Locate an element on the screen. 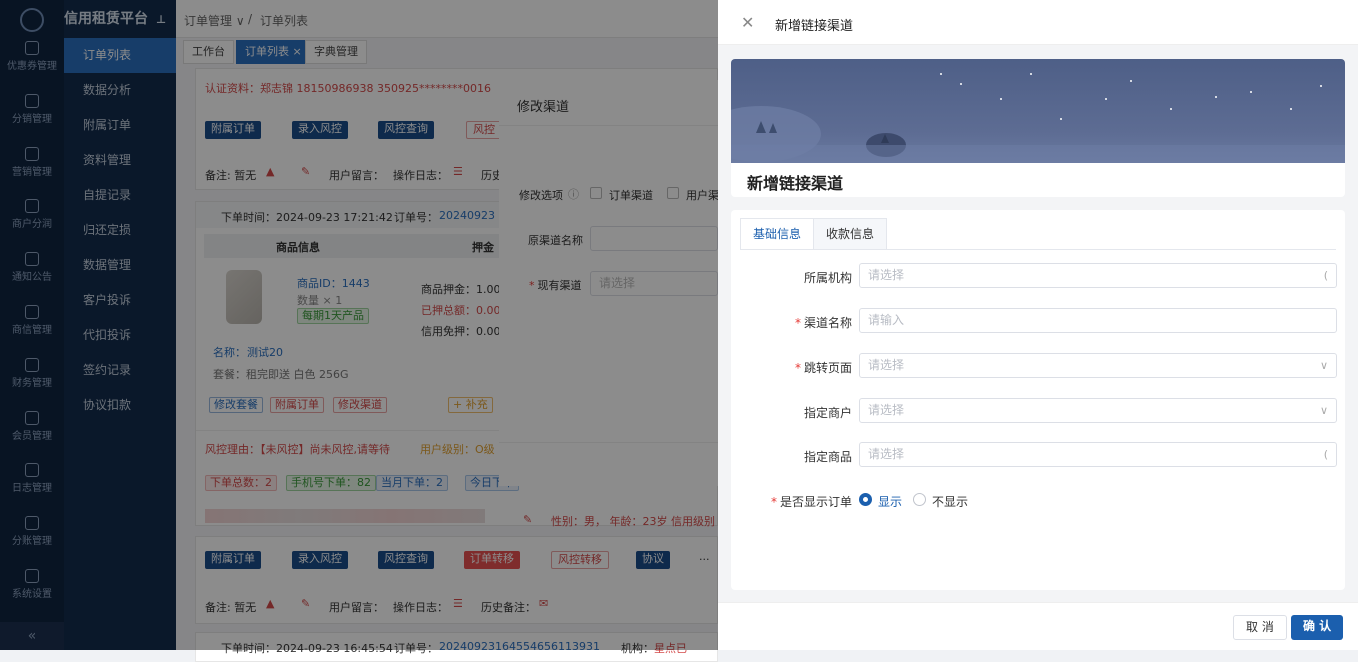 Image resolution: width=1358 pixels, height=662 pixels. show-order-label-wrap: * 是否显示订单 is located at coordinates (797, 501).